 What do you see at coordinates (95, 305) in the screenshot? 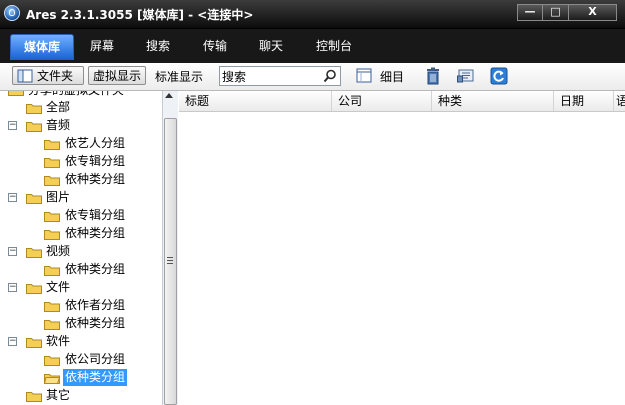
I see `tree-item-label: 依作者分组` at bounding box center [95, 305].